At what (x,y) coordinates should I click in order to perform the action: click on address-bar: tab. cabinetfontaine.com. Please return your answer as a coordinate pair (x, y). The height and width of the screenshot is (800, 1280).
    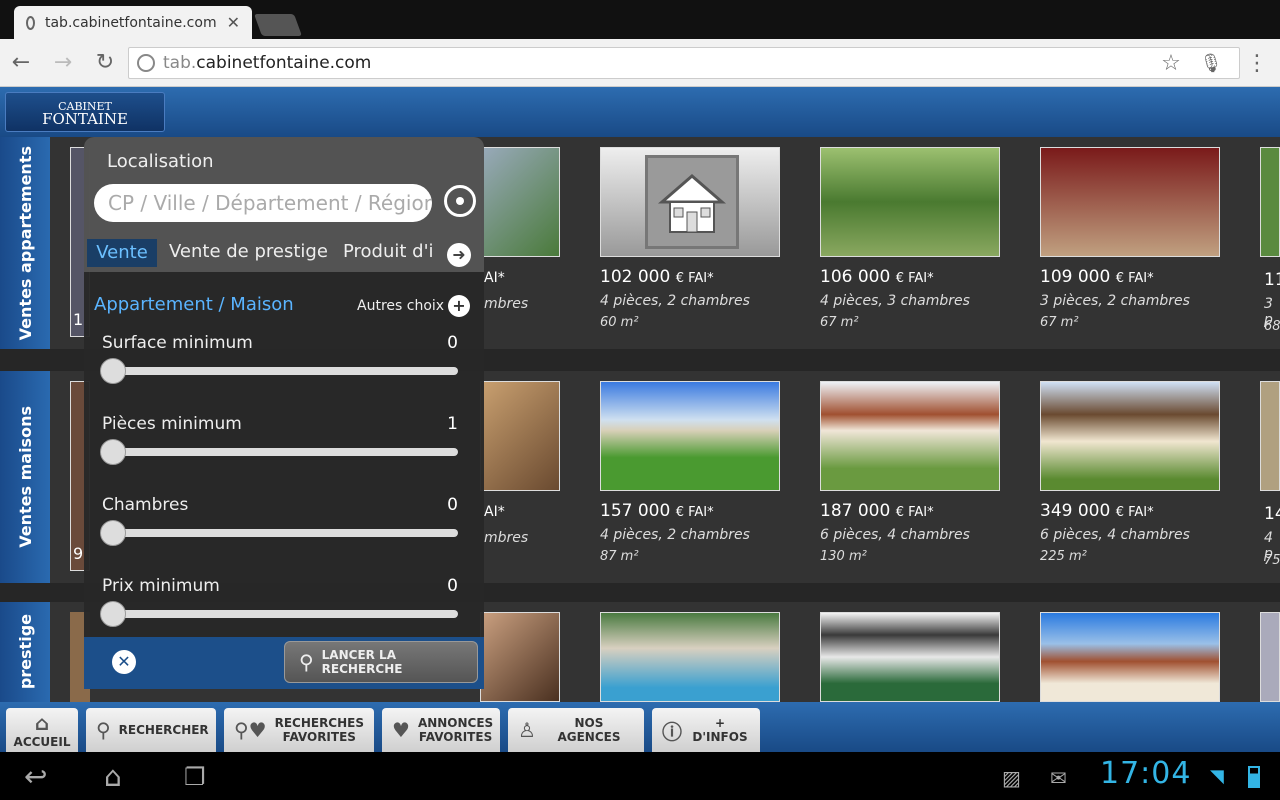
    Looking at the image, I should click on (684, 63).